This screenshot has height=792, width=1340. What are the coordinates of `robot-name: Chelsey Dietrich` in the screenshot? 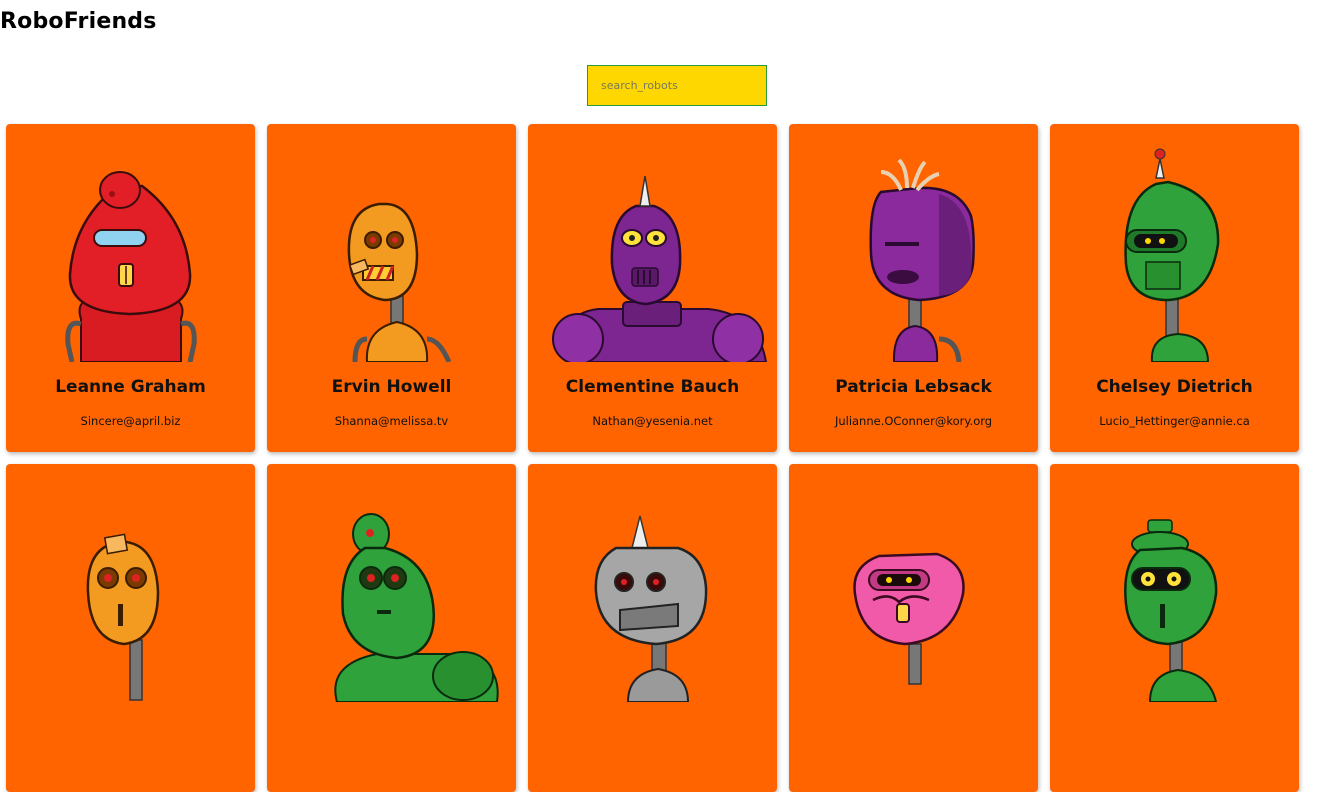 It's located at (1174, 387).